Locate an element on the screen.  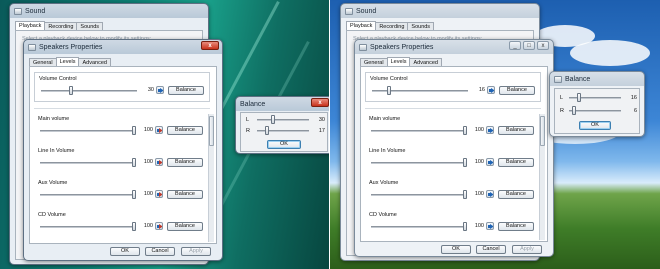
channel-row: CD Volume 100 Balance is located at coordinates (120, 224).